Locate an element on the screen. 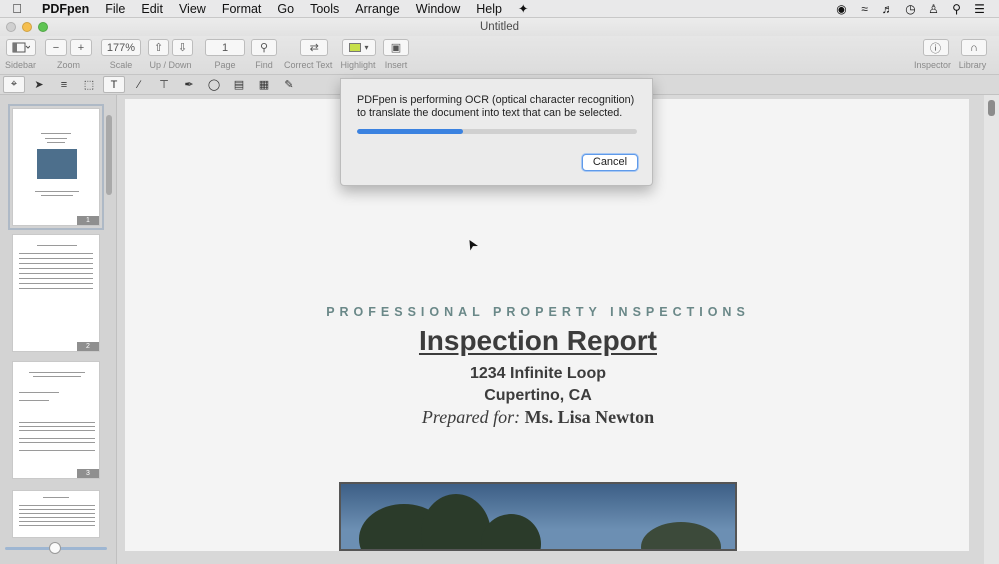  cancel-button: Cancel is located at coordinates (610, 162).